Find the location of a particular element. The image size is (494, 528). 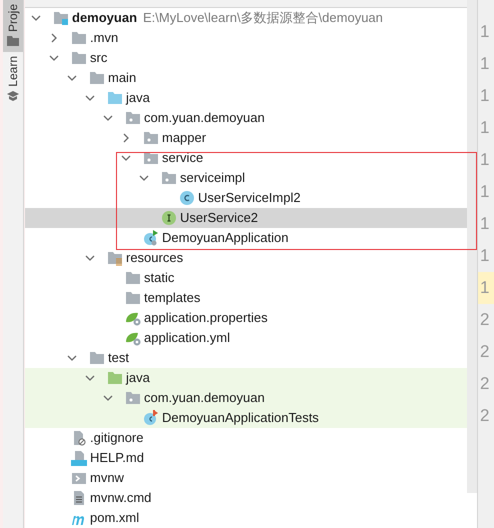

text-file-icon is located at coordinates (79, 498).